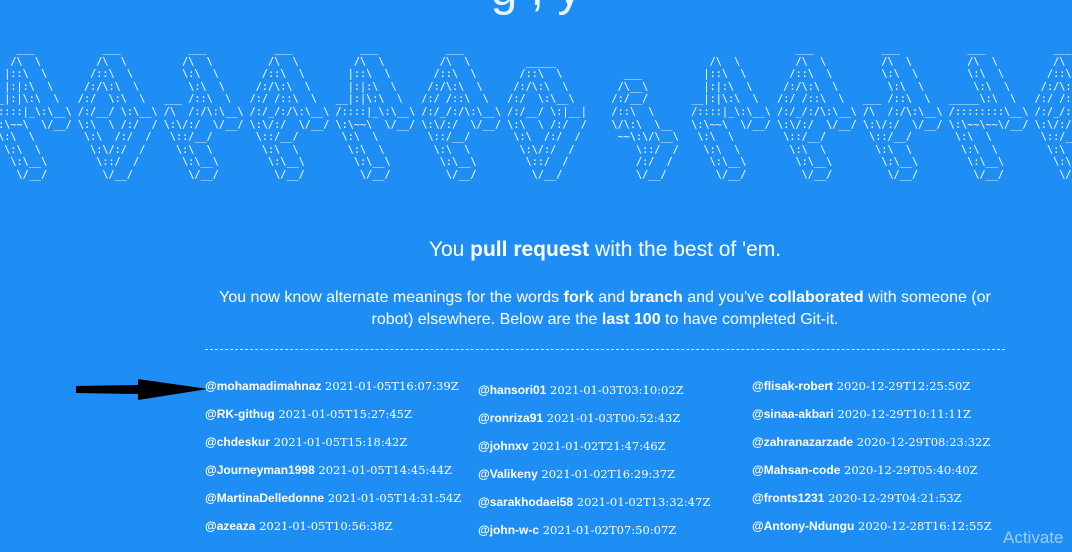 The height and width of the screenshot is (552, 1072). Describe the element at coordinates (142, 389) in the screenshot. I see `pointer-arrow-icon` at that location.